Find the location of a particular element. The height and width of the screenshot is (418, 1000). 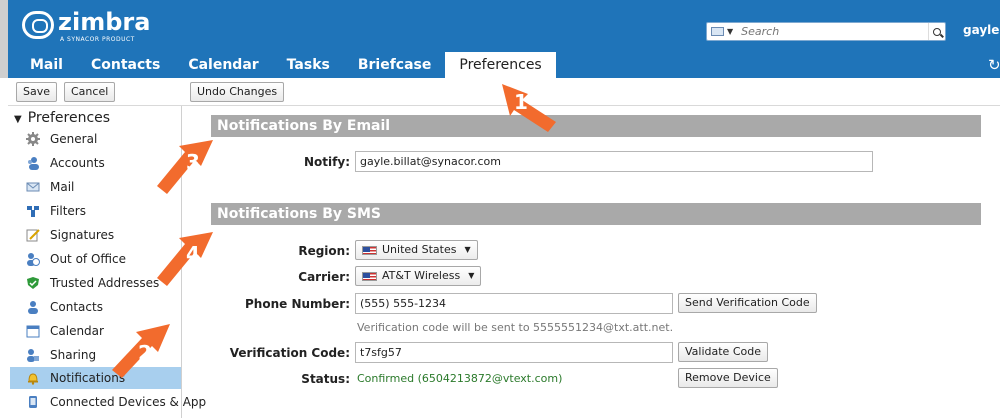

carrier-value: AT&T Wireless is located at coordinates (421, 275).